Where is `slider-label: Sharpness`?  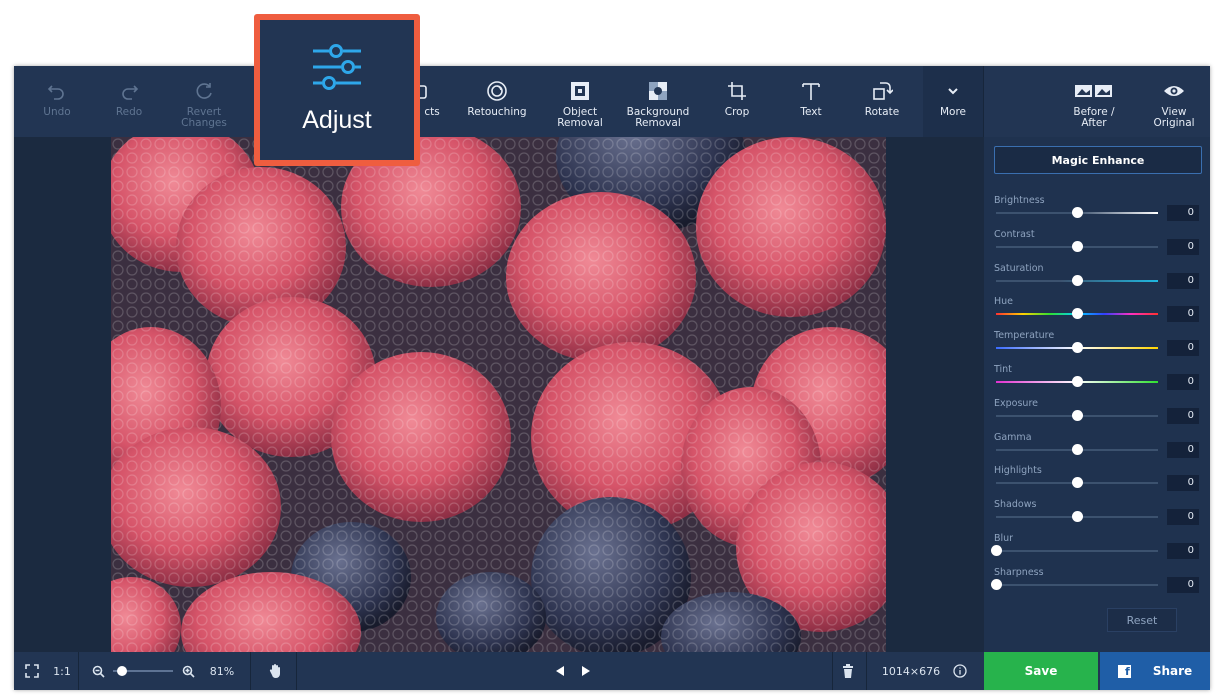
slider-label: Sharpness is located at coordinates (1019, 572).